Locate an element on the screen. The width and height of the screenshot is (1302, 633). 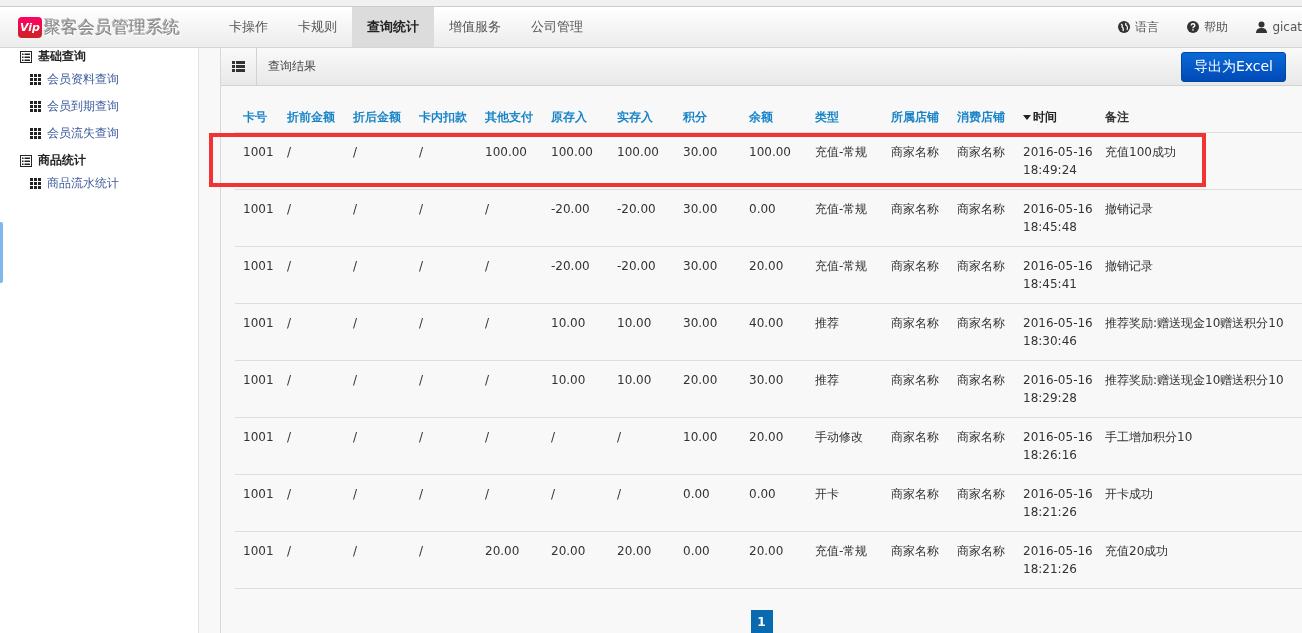
column-header: 其他支付 is located at coordinates (509, 117).